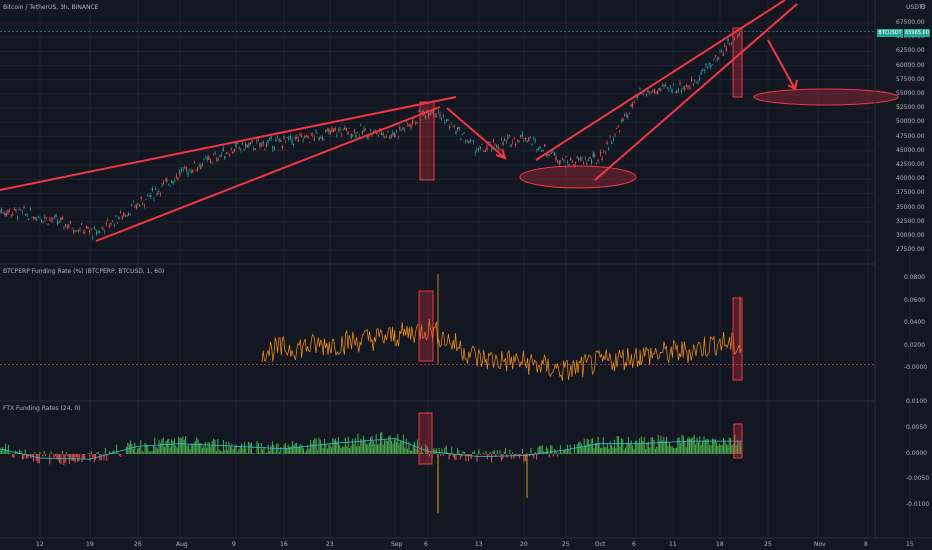 This screenshot has height=550, width=932. What do you see at coordinates (910, 93) in the screenshot?
I see `price-tick-label: 55000.00` at bounding box center [910, 93].